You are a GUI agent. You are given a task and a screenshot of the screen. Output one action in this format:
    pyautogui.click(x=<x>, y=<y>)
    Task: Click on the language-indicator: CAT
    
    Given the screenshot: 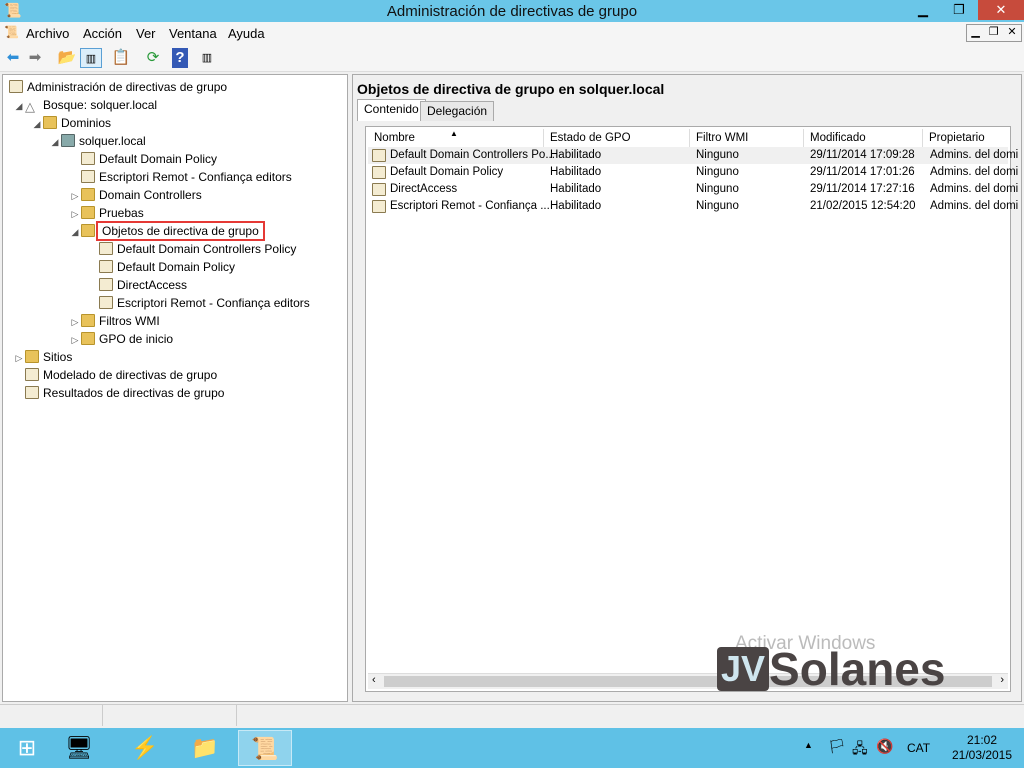 What is the action you would take?
    pyautogui.click(x=918, y=748)
    